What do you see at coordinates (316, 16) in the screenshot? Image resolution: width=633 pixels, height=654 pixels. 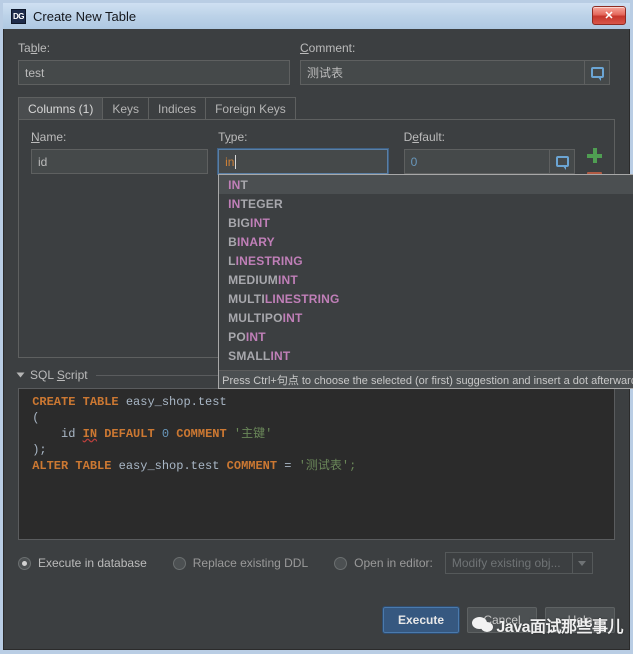 I see `window-title-bar: DG Create New Table ✕` at bounding box center [316, 16].